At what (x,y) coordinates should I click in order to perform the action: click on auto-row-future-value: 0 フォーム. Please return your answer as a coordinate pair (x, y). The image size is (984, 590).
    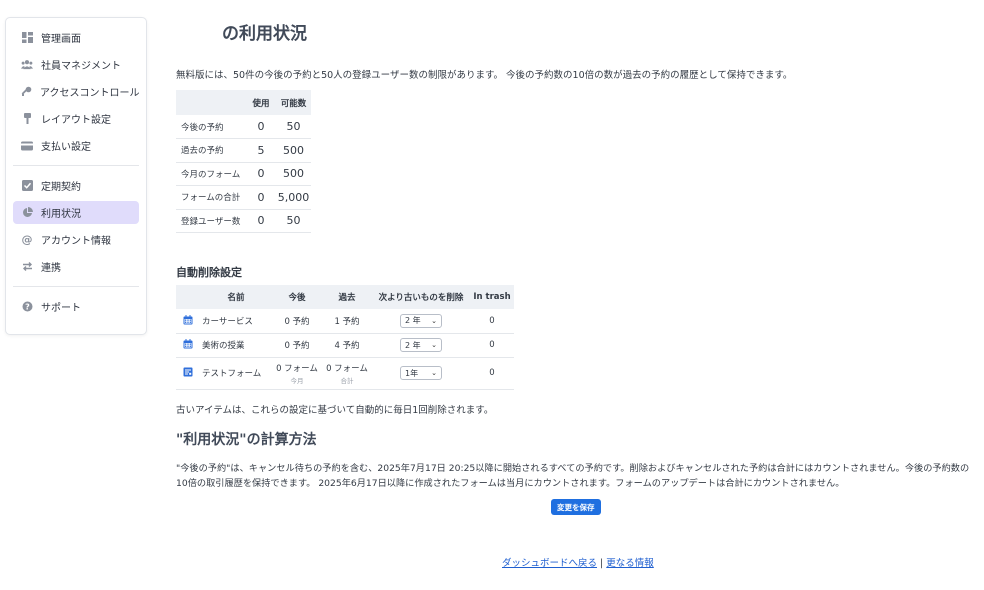
    Looking at the image, I should click on (297, 368).